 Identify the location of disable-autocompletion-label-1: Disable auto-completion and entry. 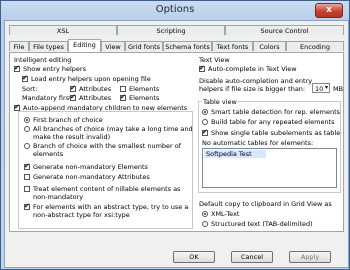
(256, 81).